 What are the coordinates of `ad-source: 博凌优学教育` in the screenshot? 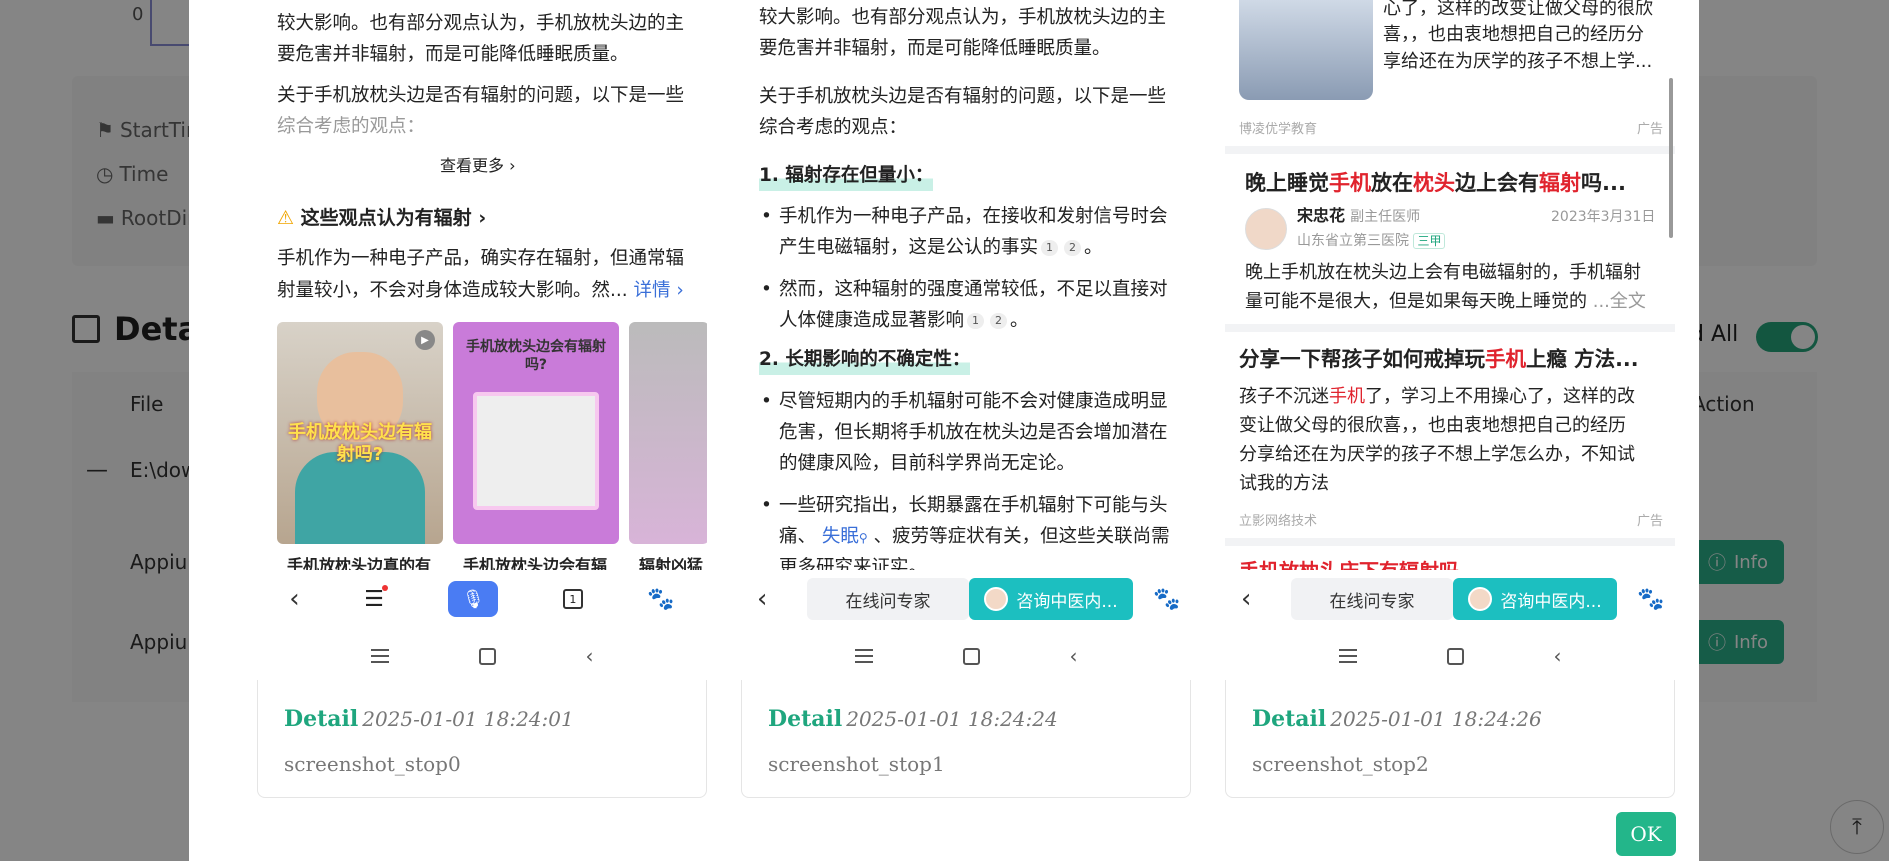 It's located at (1278, 129).